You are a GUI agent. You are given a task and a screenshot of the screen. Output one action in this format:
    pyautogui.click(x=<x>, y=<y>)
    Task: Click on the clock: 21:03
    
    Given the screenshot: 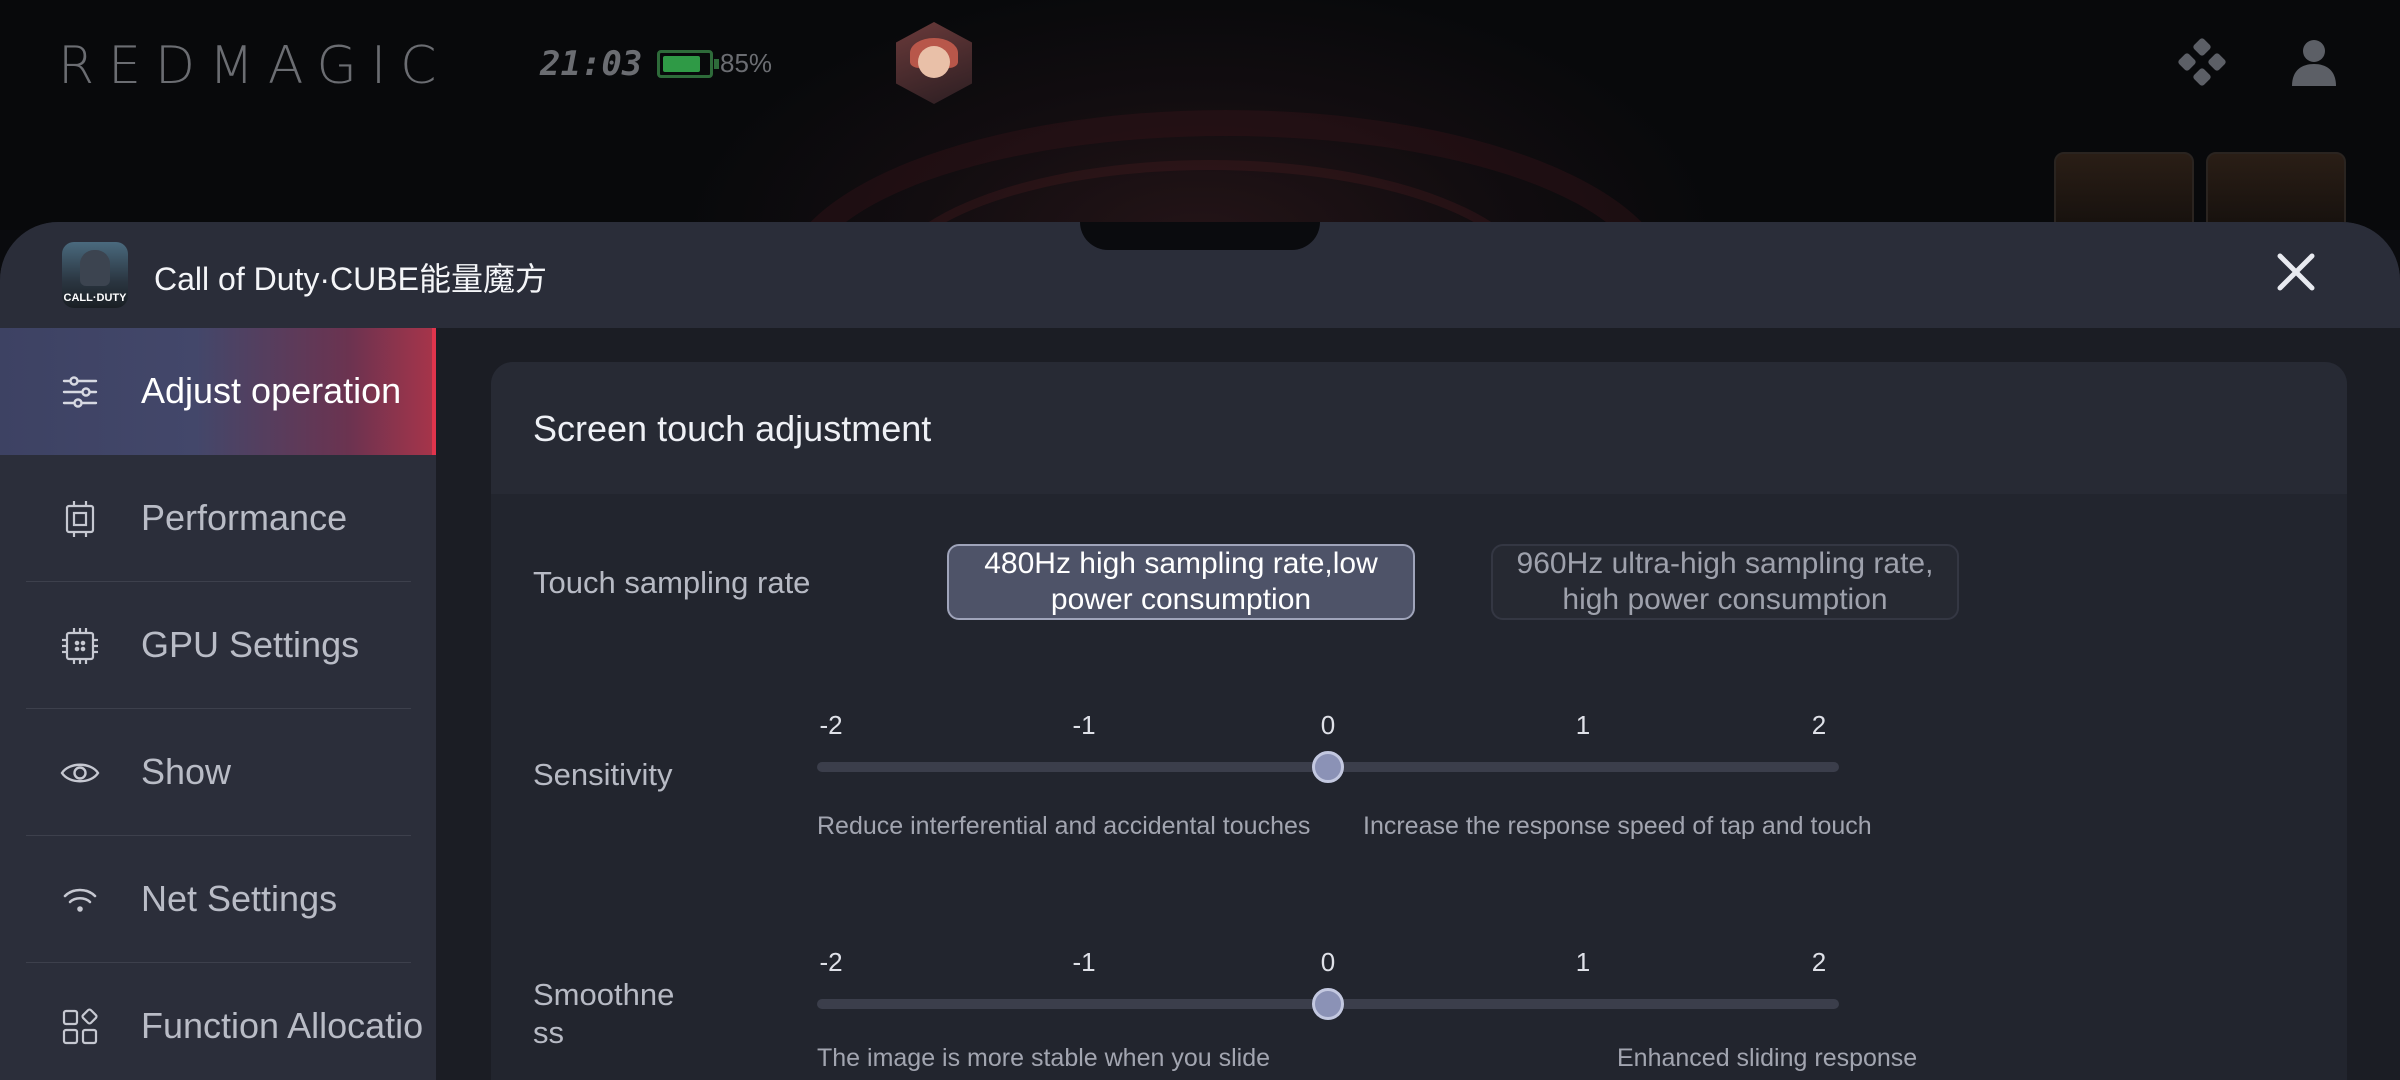 What is the action you would take?
    pyautogui.click(x=591, y=64)
    